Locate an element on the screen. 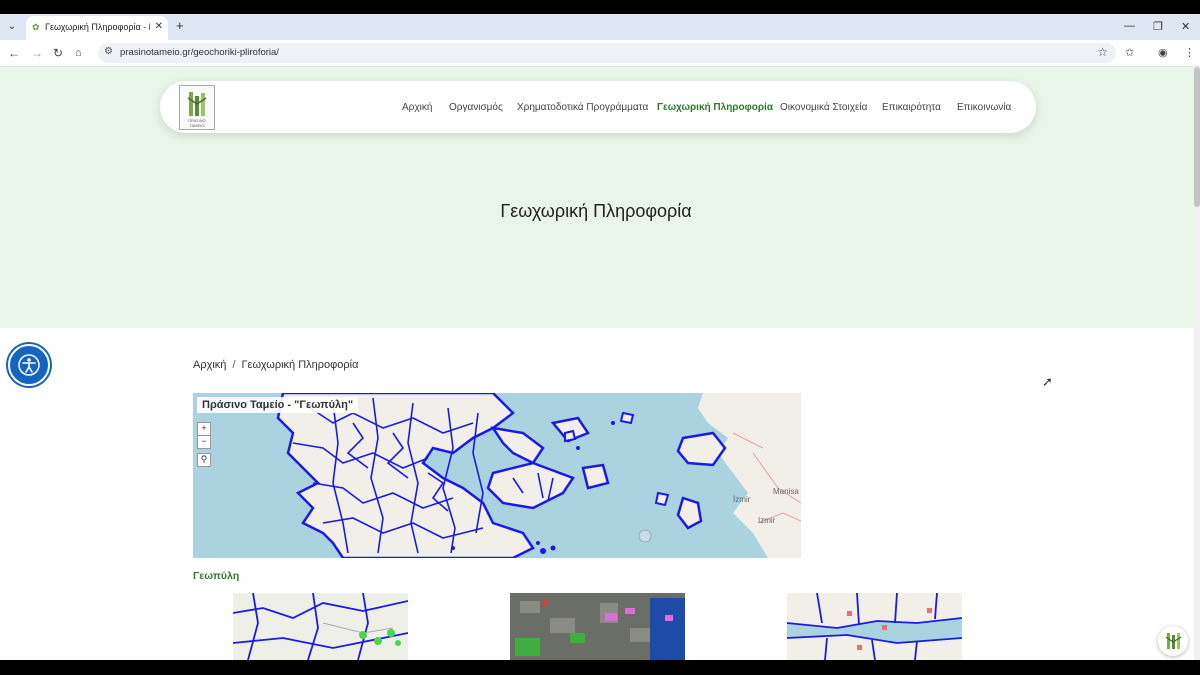  mouse-cursor-icon: ➚ is located at coordinates (1047, 381).